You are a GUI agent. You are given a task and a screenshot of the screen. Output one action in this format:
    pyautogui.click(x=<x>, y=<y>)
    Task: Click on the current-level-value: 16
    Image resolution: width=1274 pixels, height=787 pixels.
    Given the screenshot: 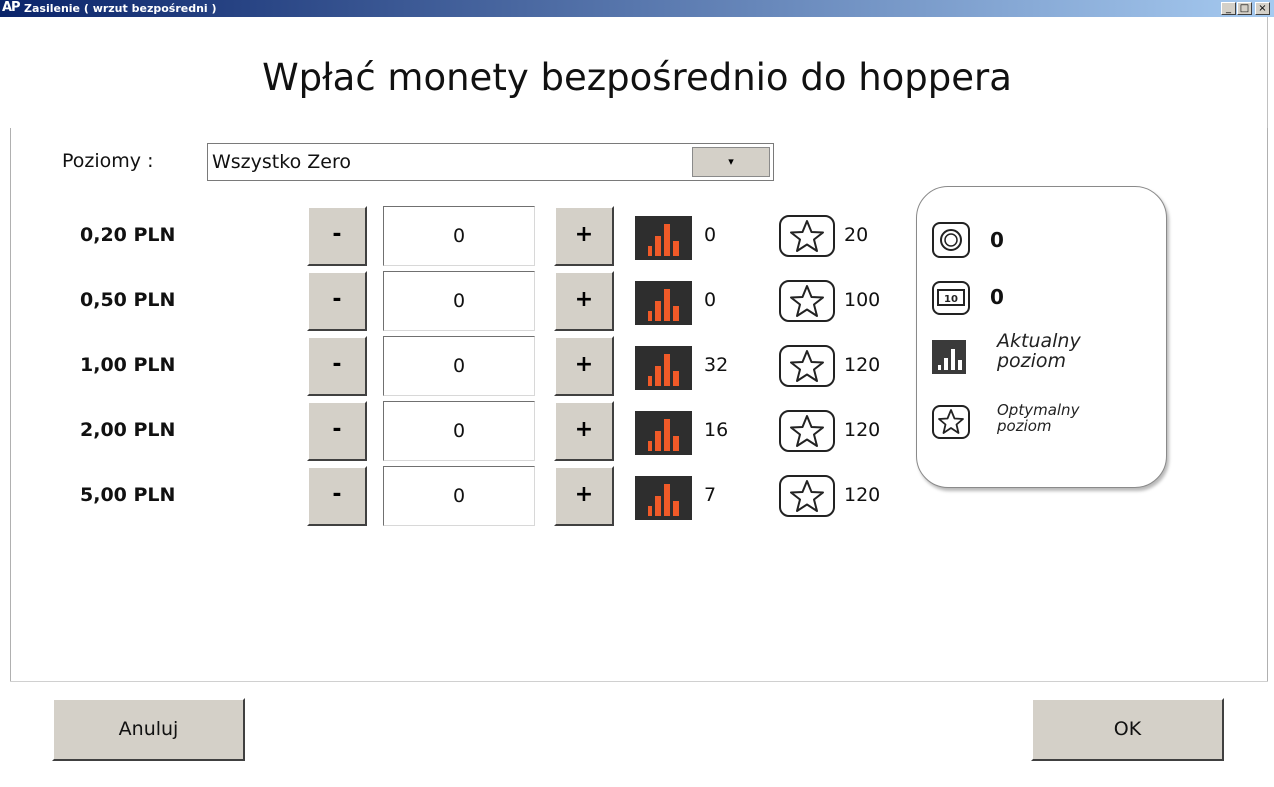 What is the action you would take?
    pyautogui.click(x=716, y=430)
    